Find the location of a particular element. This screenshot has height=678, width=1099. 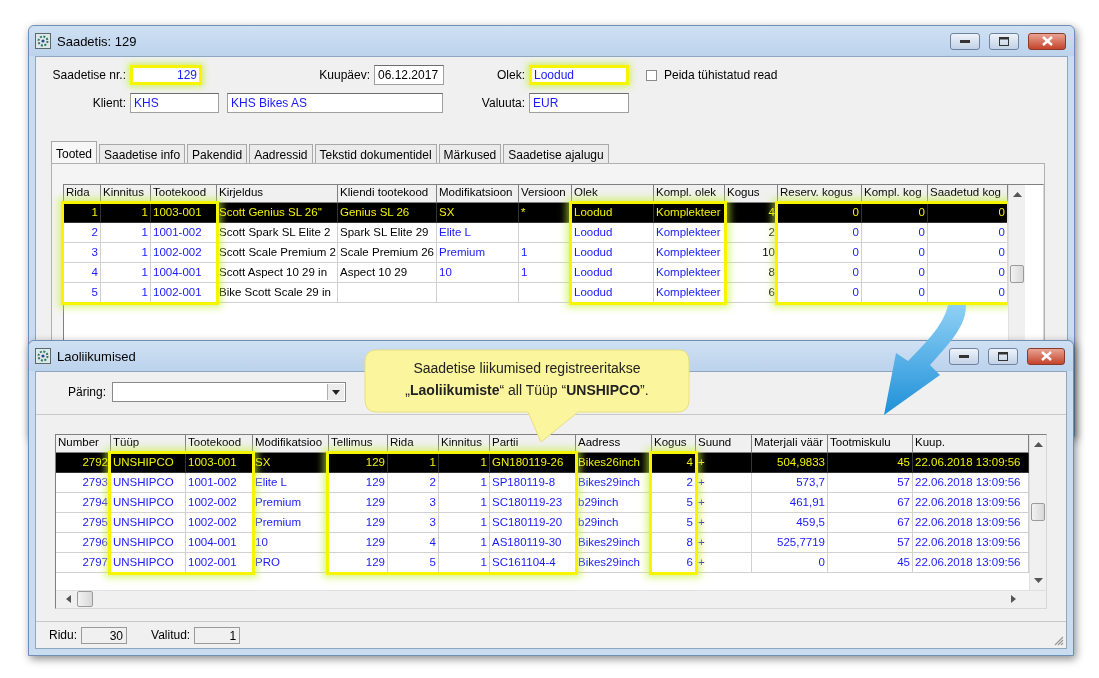

column-header: Versioon is located at coordinates (545, 194).